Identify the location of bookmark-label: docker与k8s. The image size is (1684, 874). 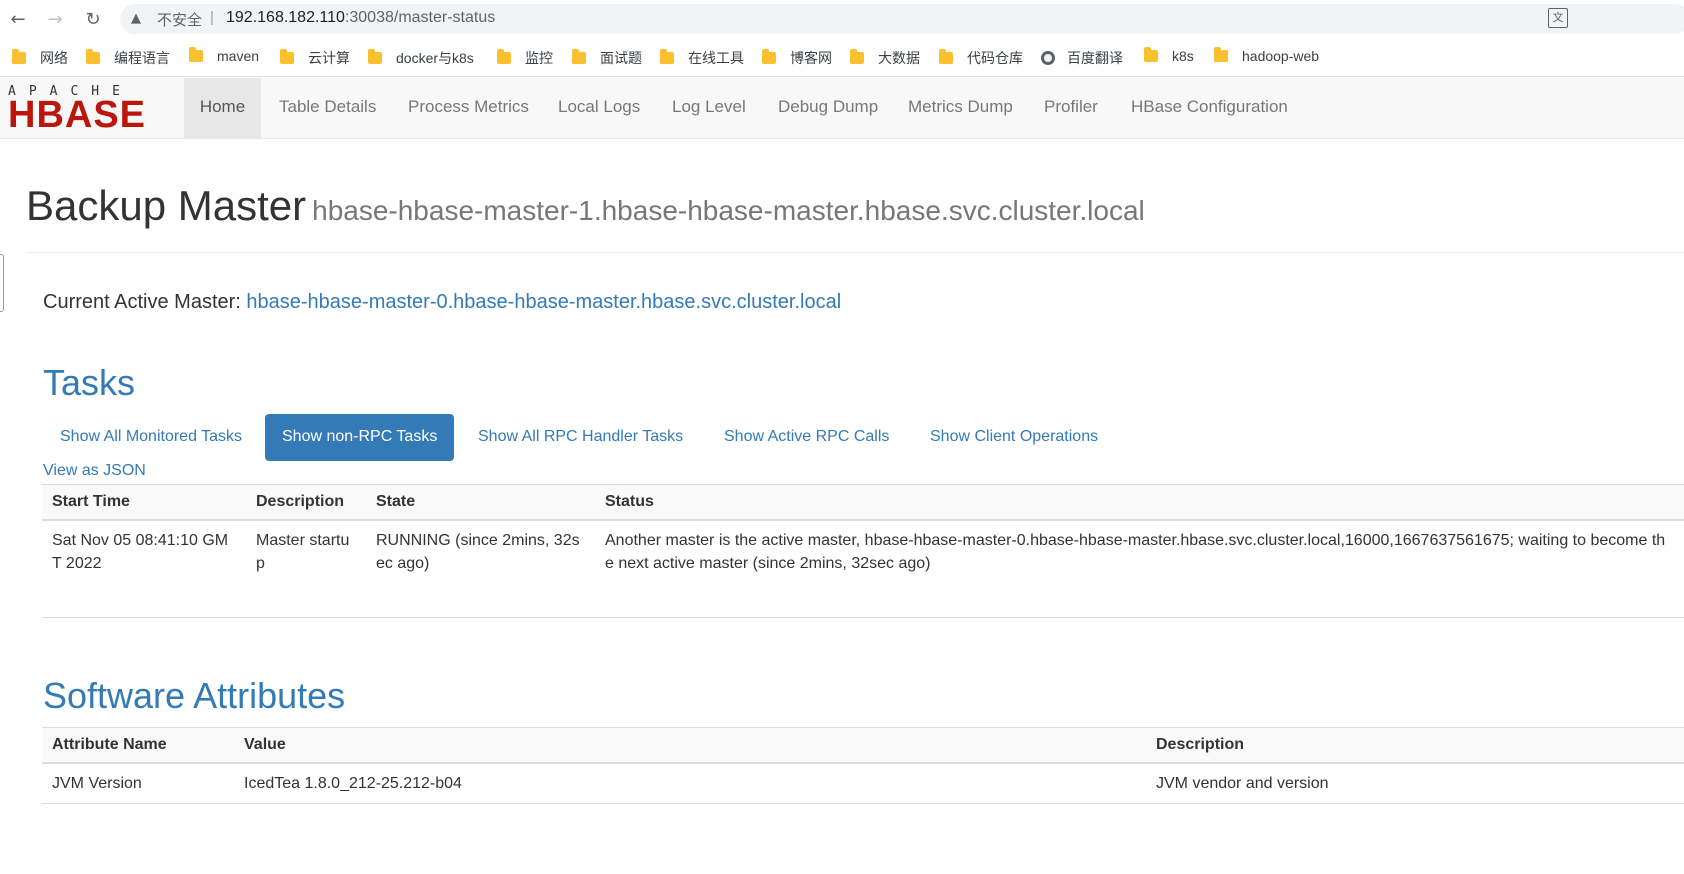
(435, 58).